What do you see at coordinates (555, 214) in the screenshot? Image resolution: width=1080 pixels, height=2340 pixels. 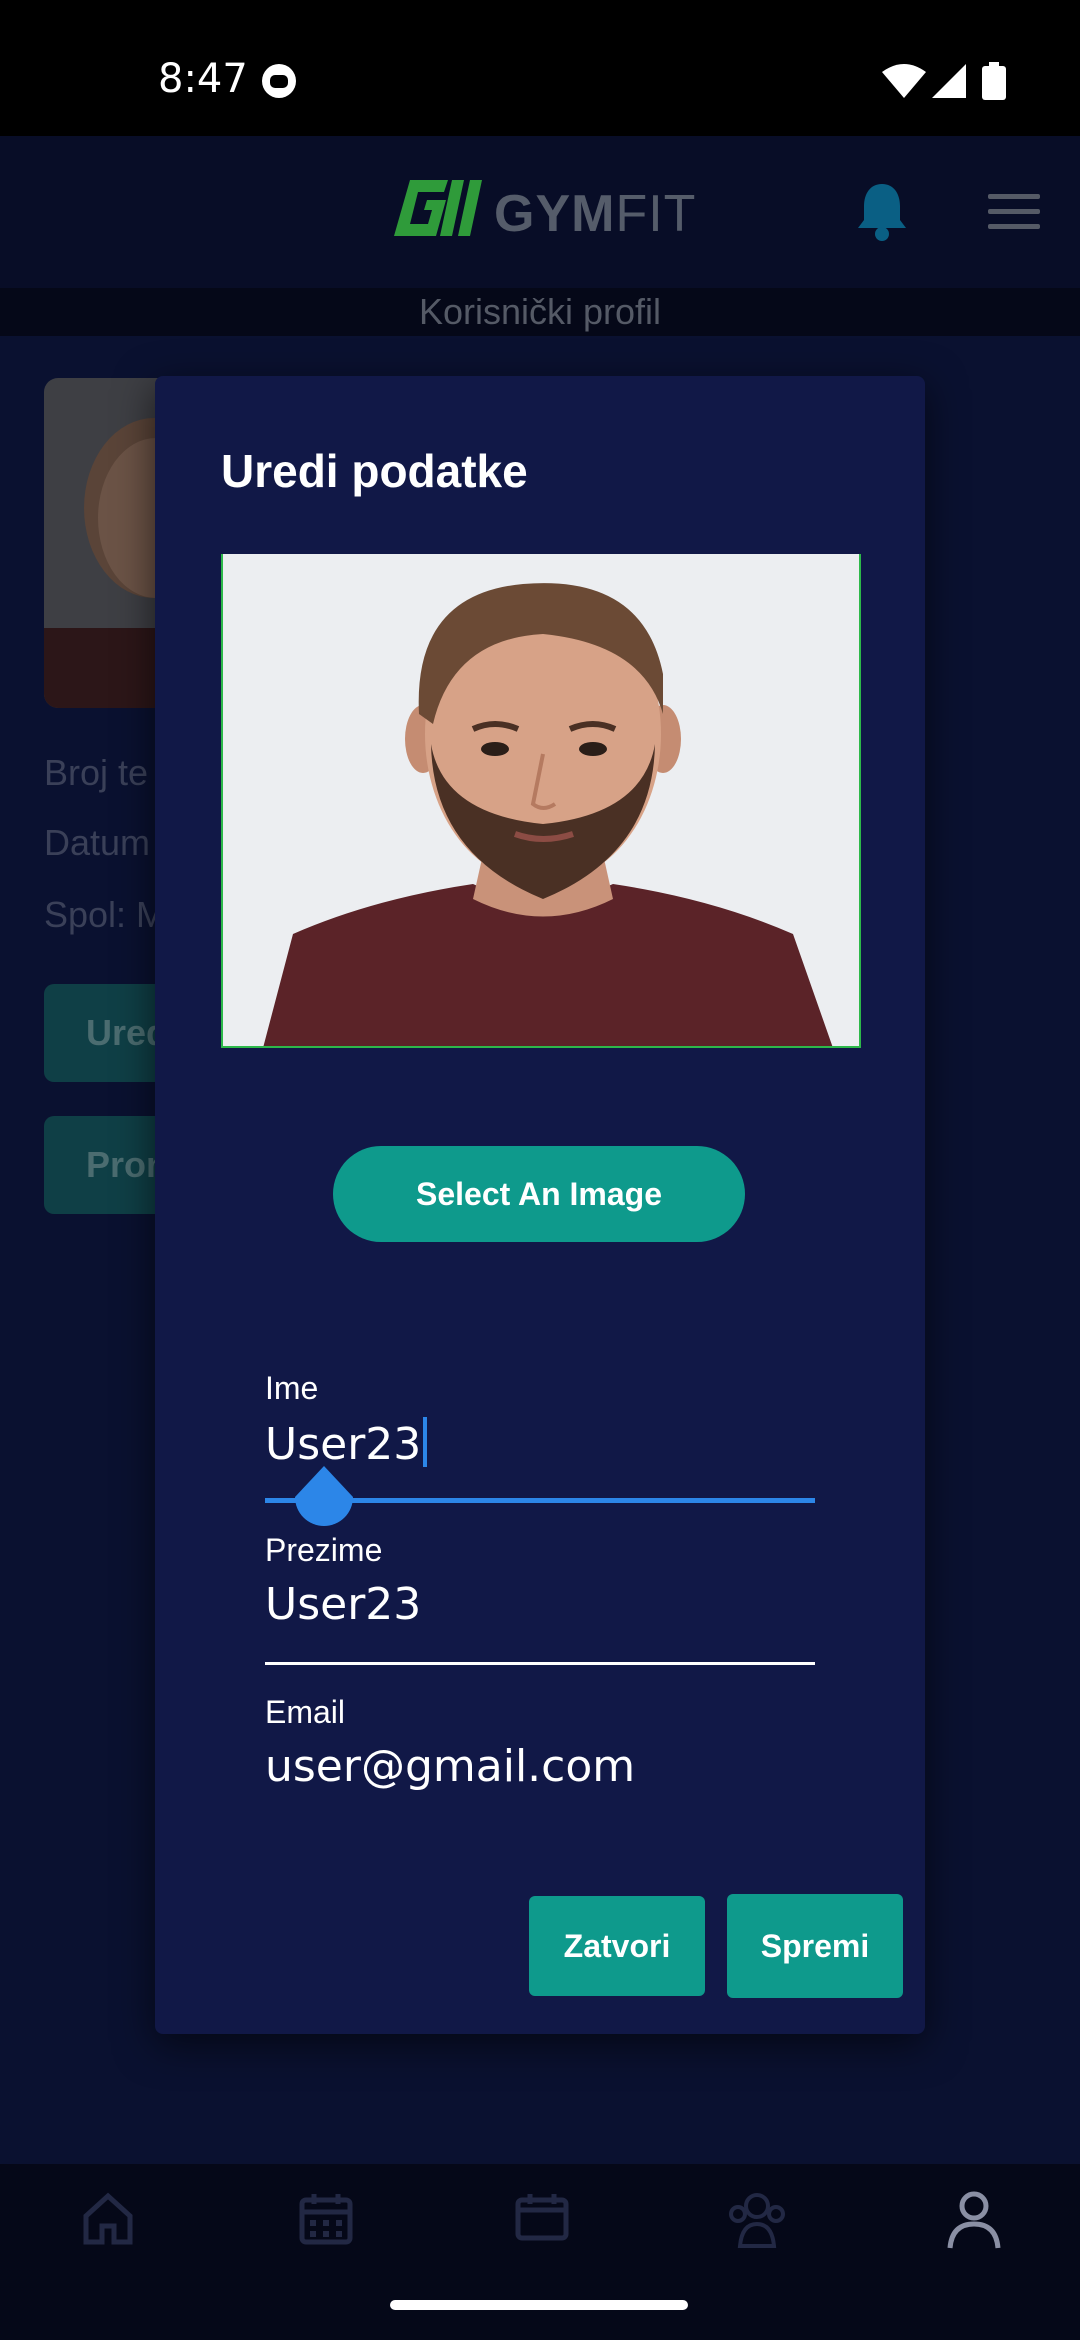 I see `brand-gym: GYM` at bounding box center [555, 214].